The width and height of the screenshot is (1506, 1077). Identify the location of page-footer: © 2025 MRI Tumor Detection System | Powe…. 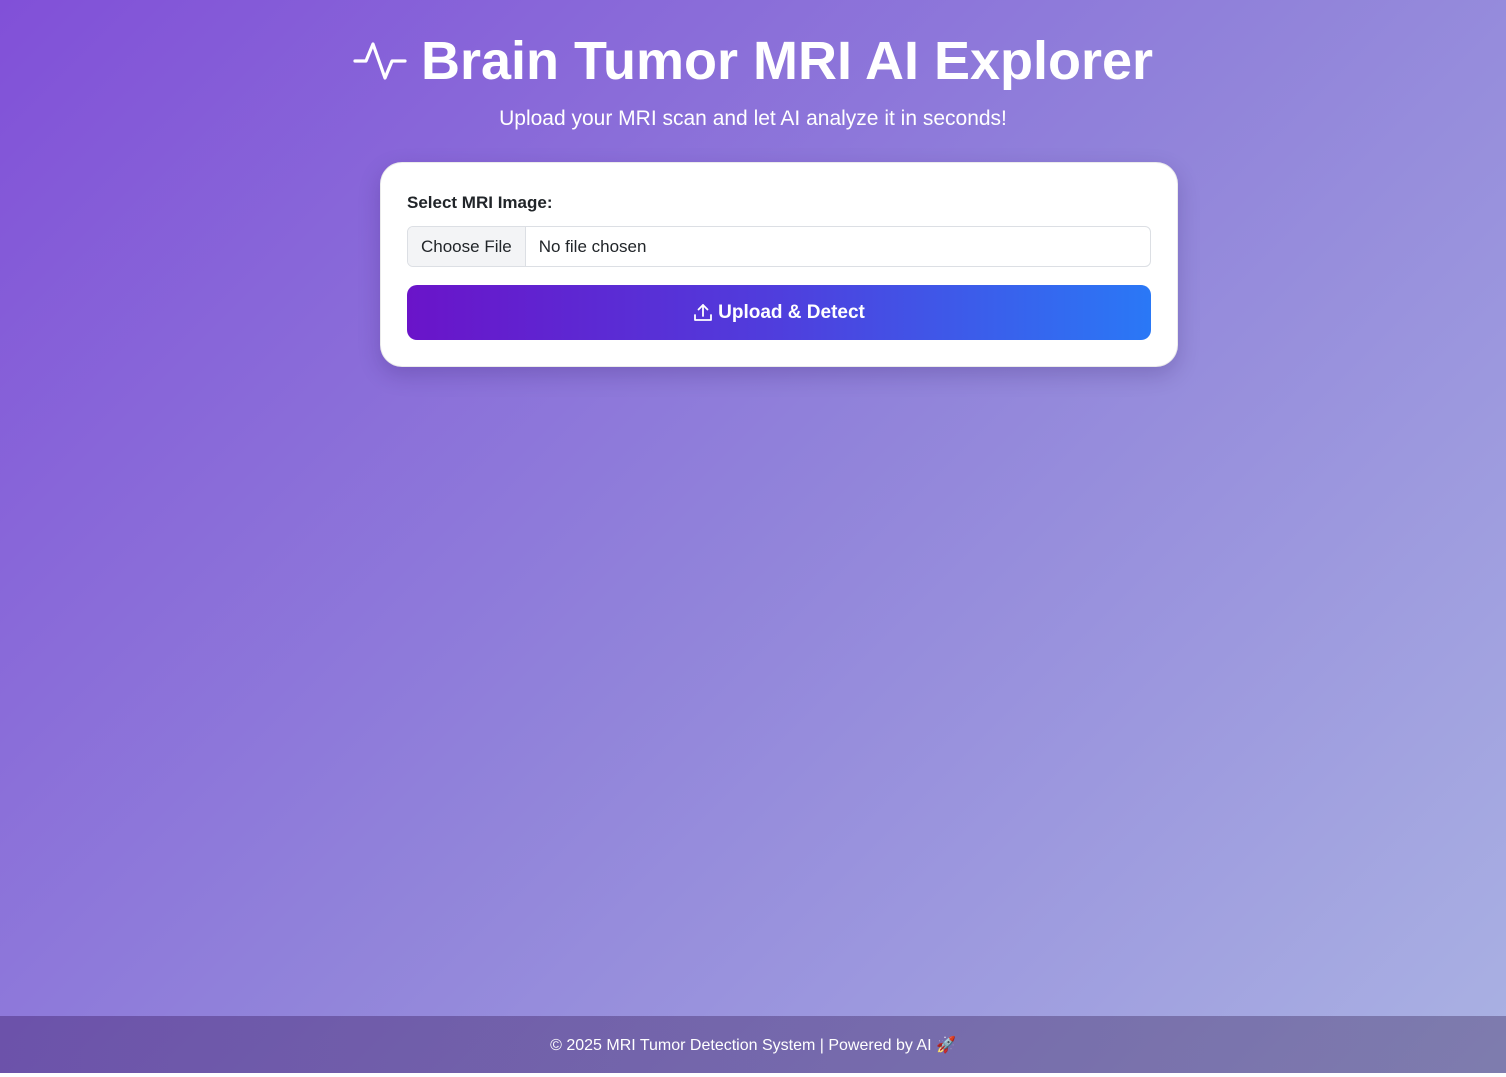
(753, 1044).